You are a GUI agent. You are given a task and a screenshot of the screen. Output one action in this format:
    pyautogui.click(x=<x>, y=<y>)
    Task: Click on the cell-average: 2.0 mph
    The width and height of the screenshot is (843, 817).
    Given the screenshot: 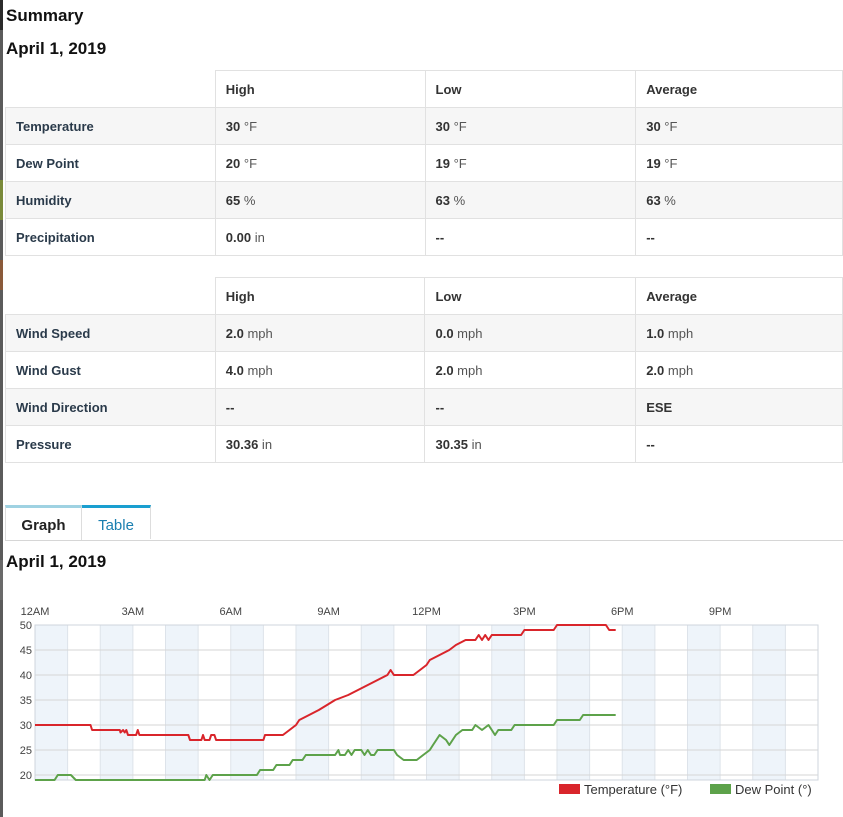 What is the action you would take?
    pyautogui.click(x=739, y=370)
    